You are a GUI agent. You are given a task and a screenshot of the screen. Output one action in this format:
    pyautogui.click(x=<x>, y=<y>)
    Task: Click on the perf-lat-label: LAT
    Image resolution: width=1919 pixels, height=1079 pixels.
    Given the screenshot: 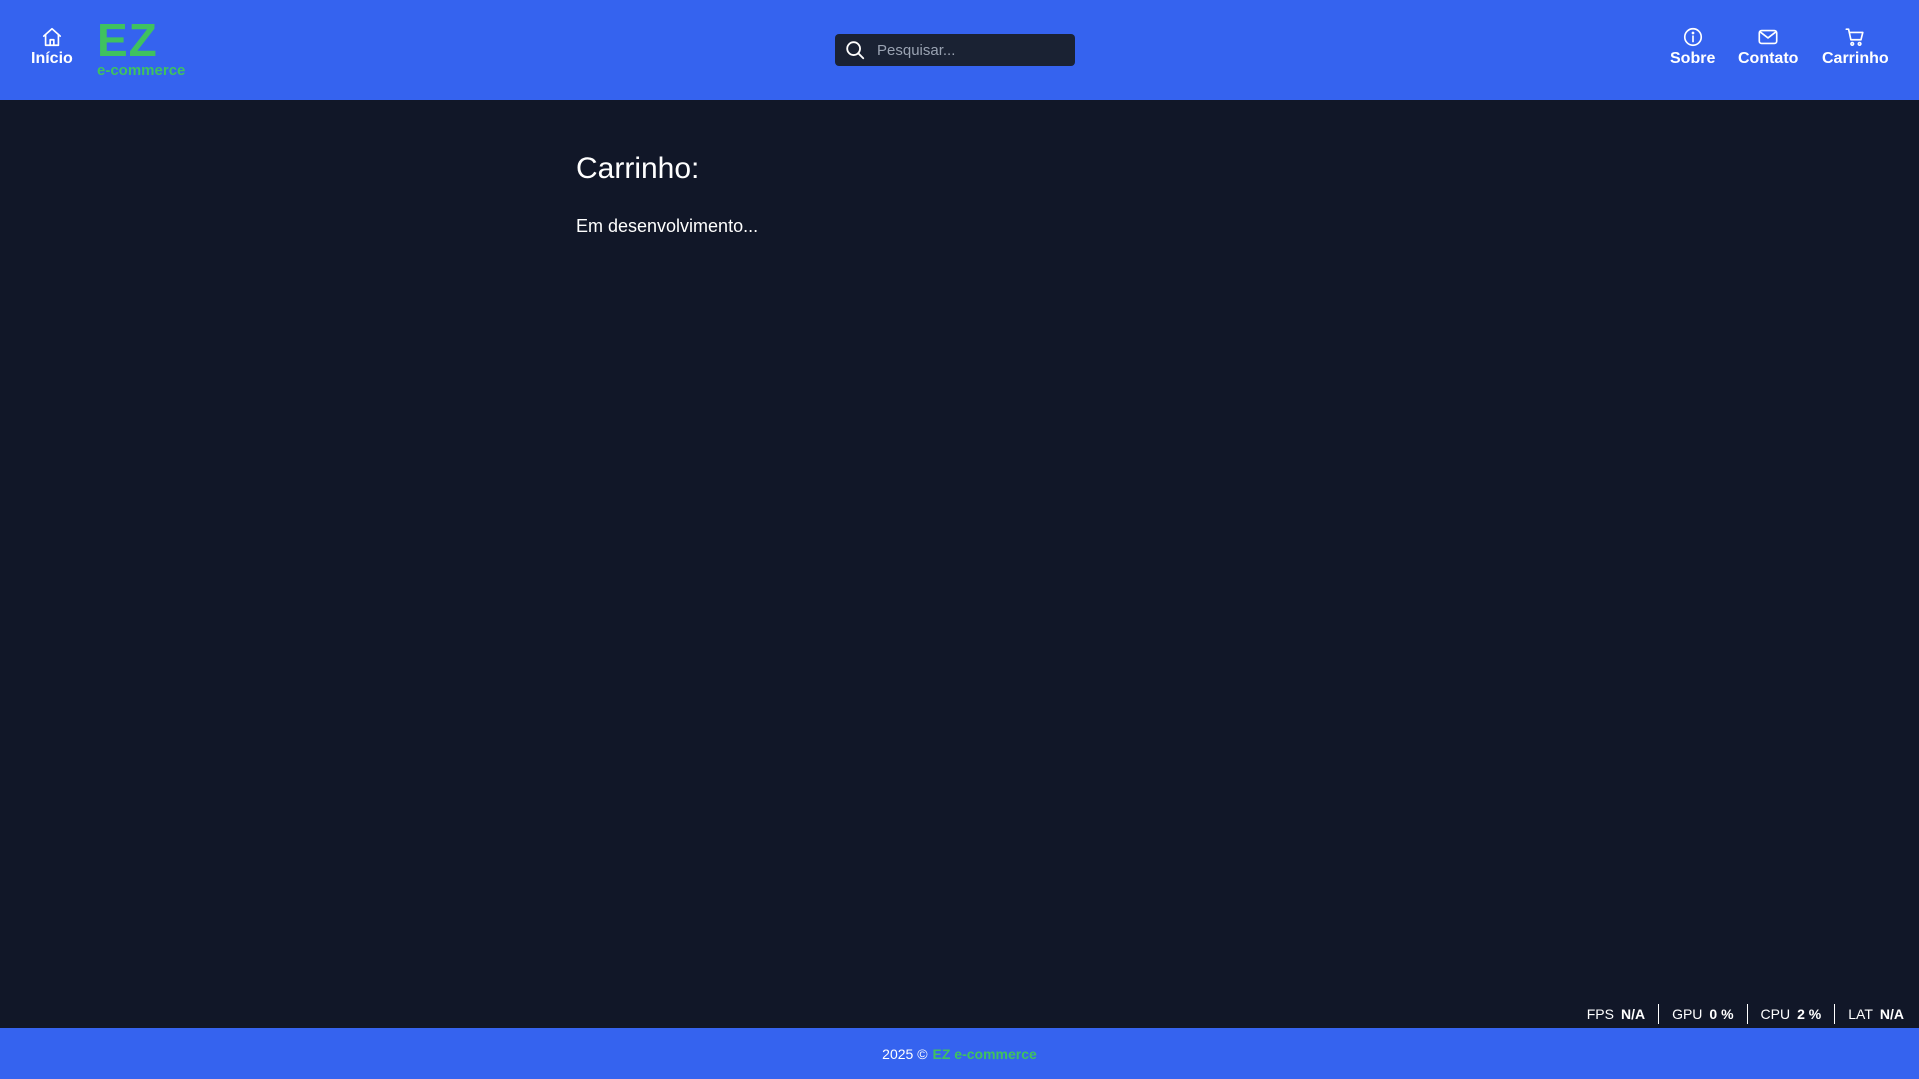 What is the action you would take?
    pyautogui.click(x=1860, y=1014)
    